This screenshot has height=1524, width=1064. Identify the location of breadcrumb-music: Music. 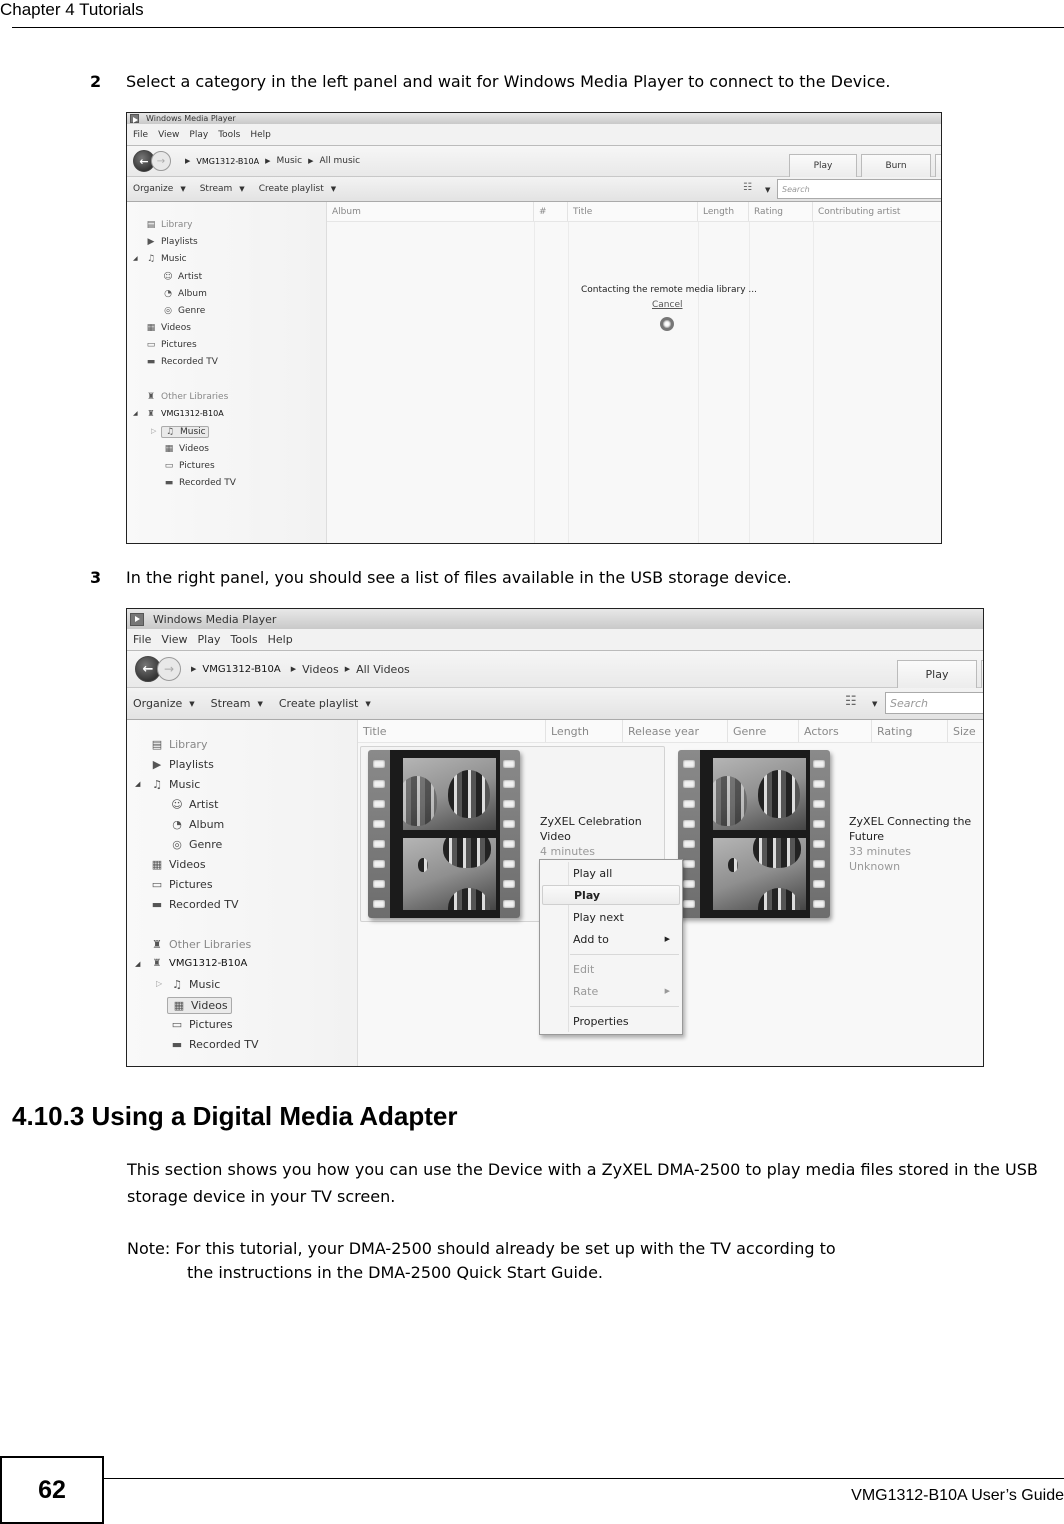
(289, 161).